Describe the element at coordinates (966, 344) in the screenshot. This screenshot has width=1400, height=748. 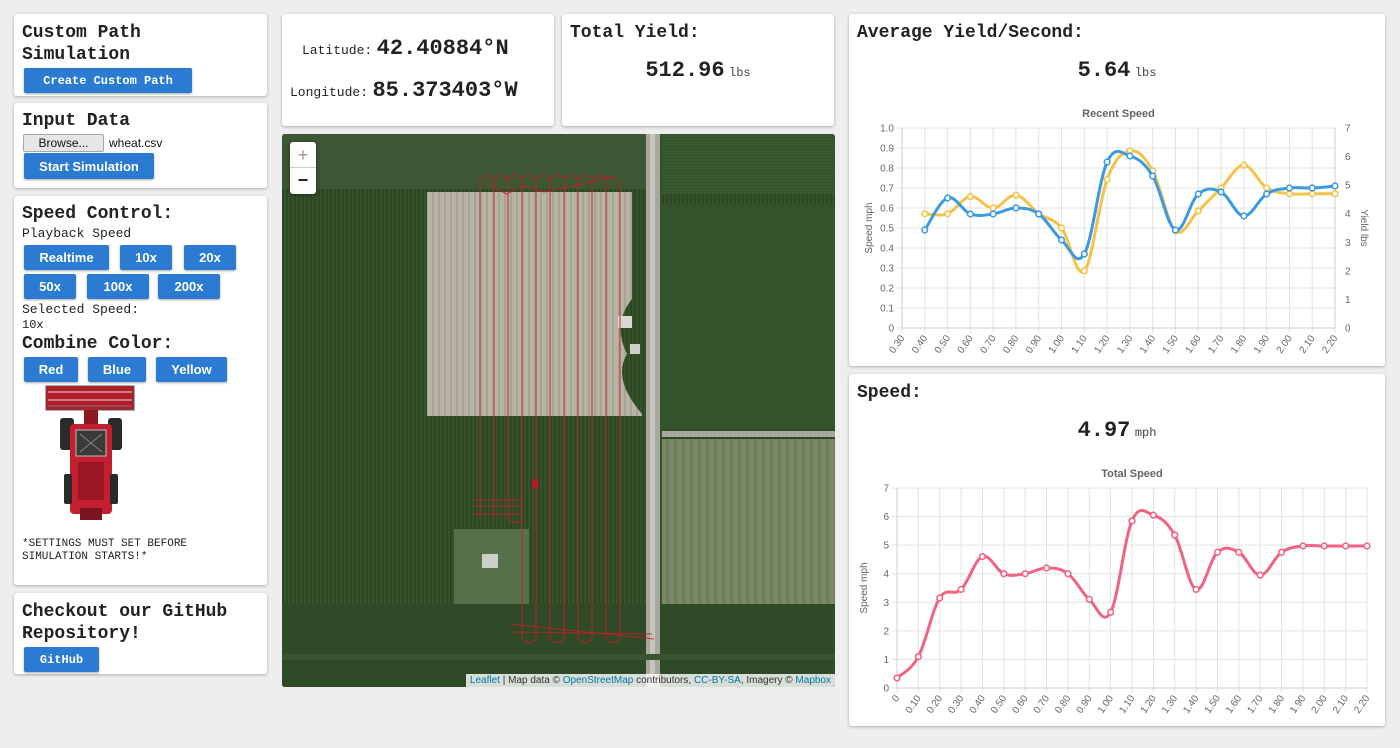
I see `x-tick-label: 0.60` at that location.